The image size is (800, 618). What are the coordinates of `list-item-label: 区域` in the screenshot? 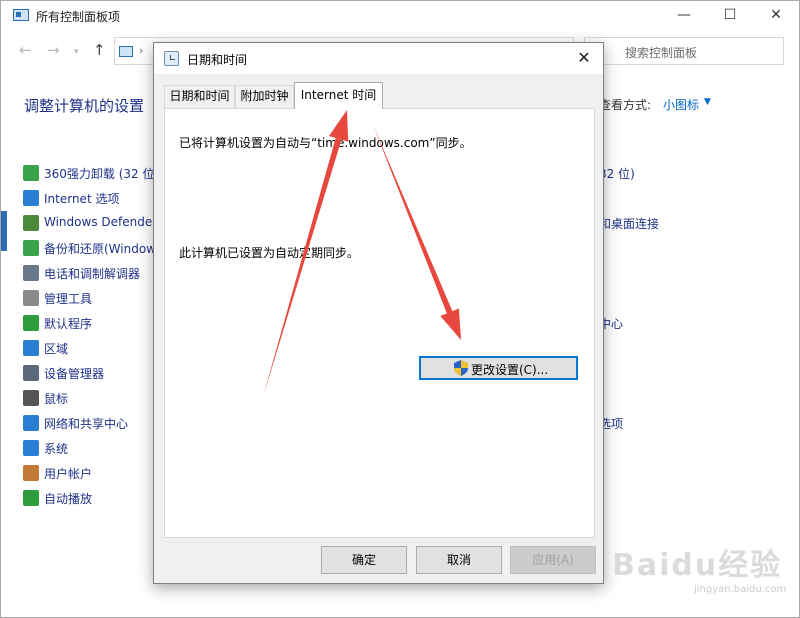 It's located at (56, 349).